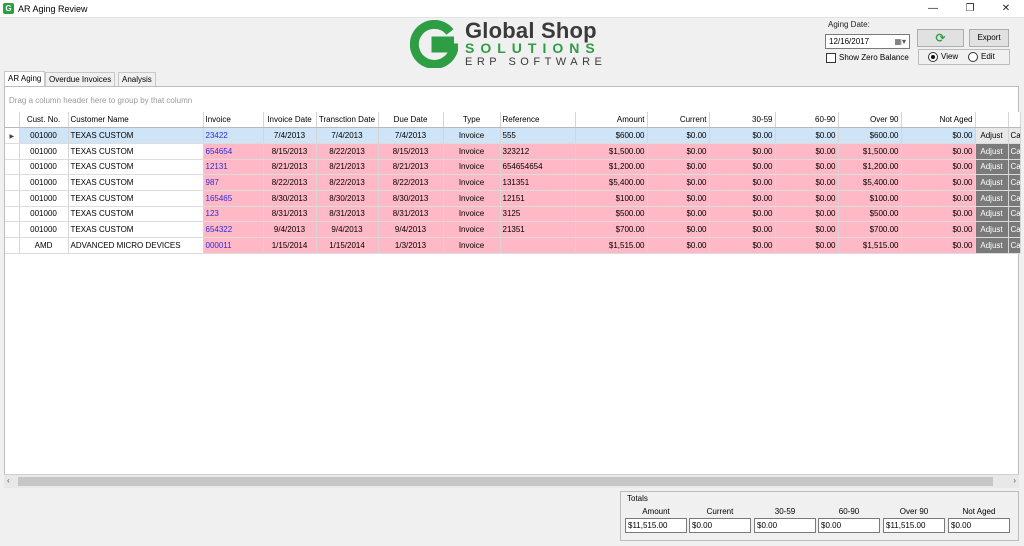 This screenshot has height=546, width=1024. I want to click on col-header-not-aged: Not Aged, so click(938, 120).